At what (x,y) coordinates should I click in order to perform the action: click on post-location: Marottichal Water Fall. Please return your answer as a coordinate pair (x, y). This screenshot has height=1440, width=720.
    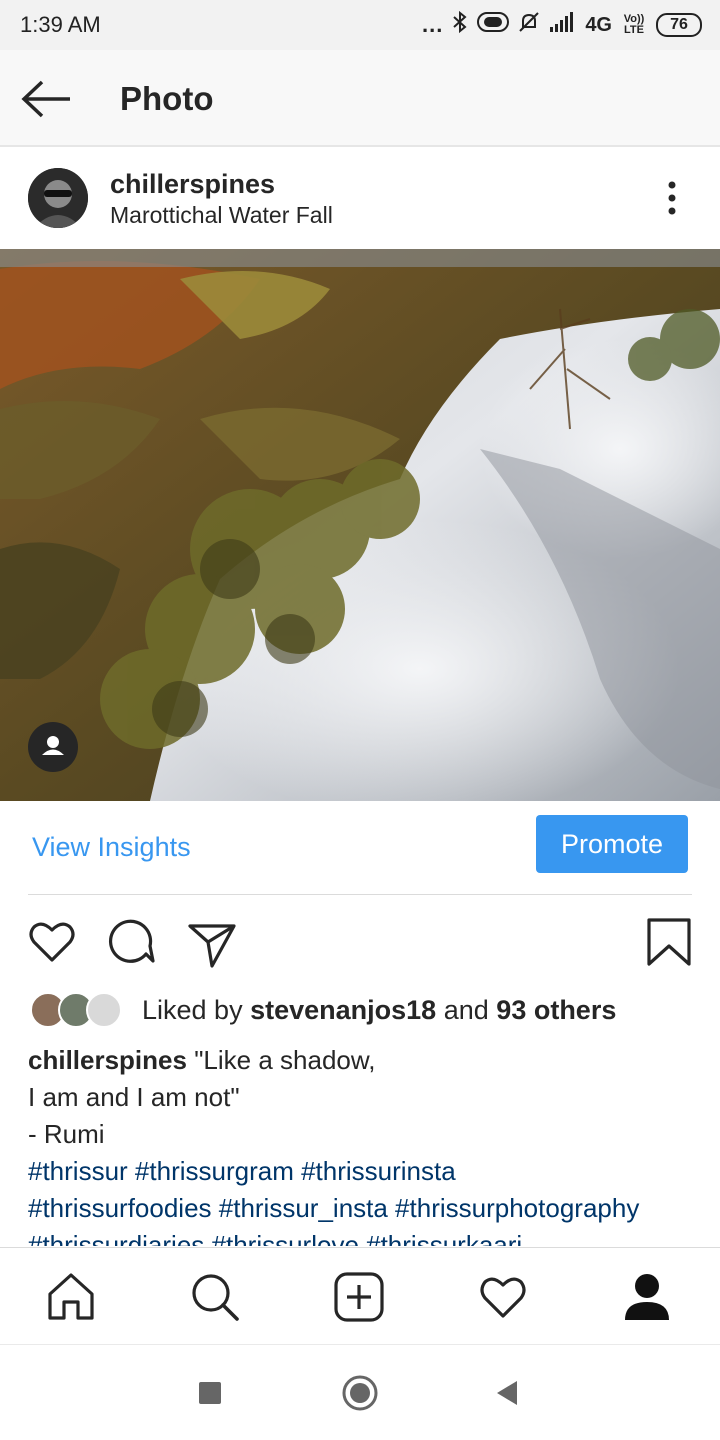
    Looking at the image, I should click on (221, 215).